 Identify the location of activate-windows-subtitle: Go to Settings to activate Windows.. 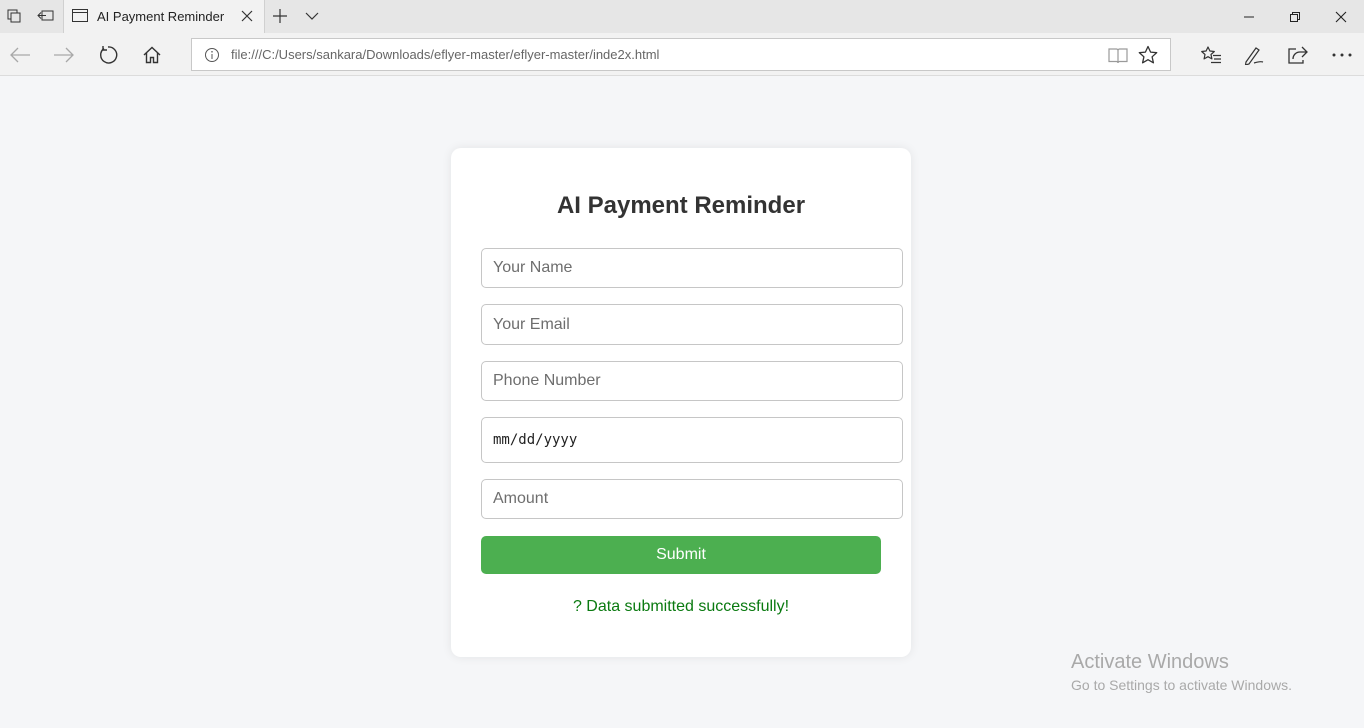
(1181, 685).